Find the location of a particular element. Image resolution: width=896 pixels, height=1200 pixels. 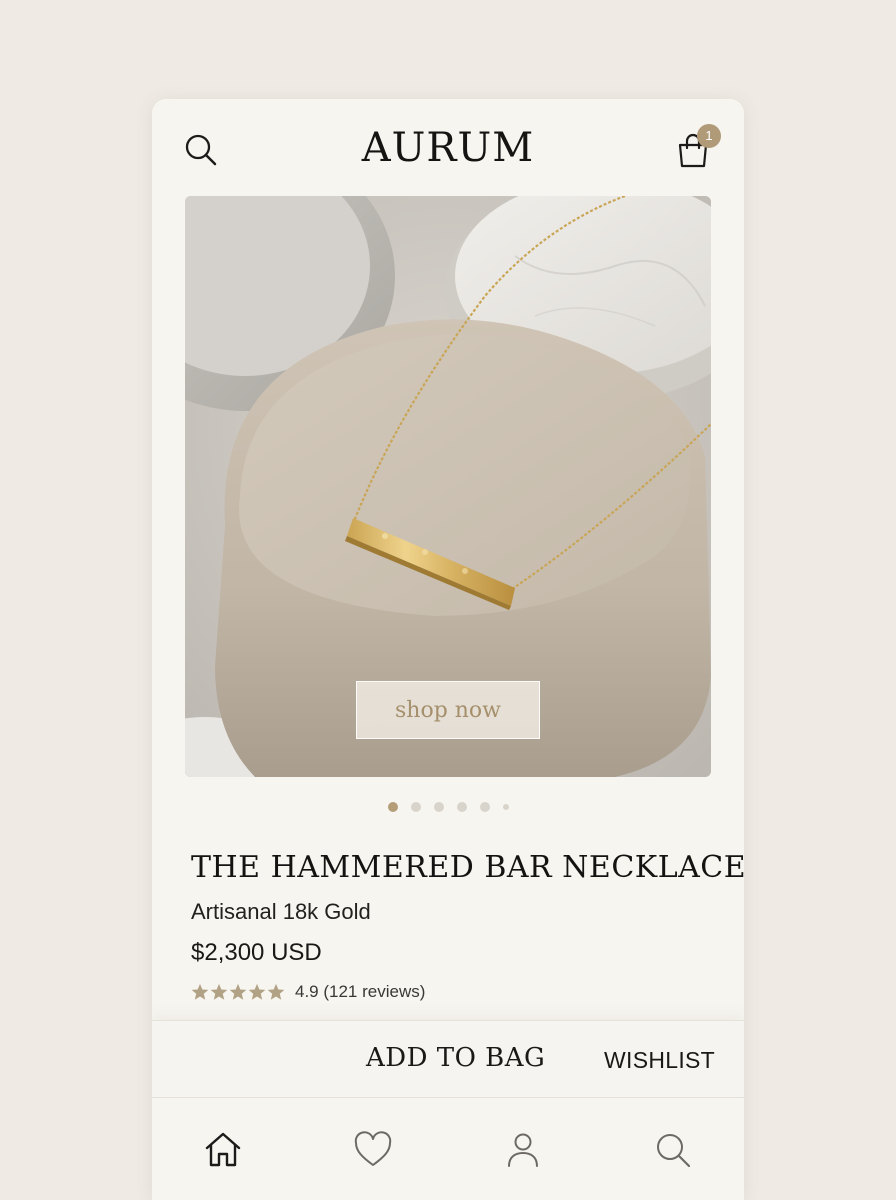

add-to-bag-button: ADD TO BAG is located at coordinates (455, 1058).